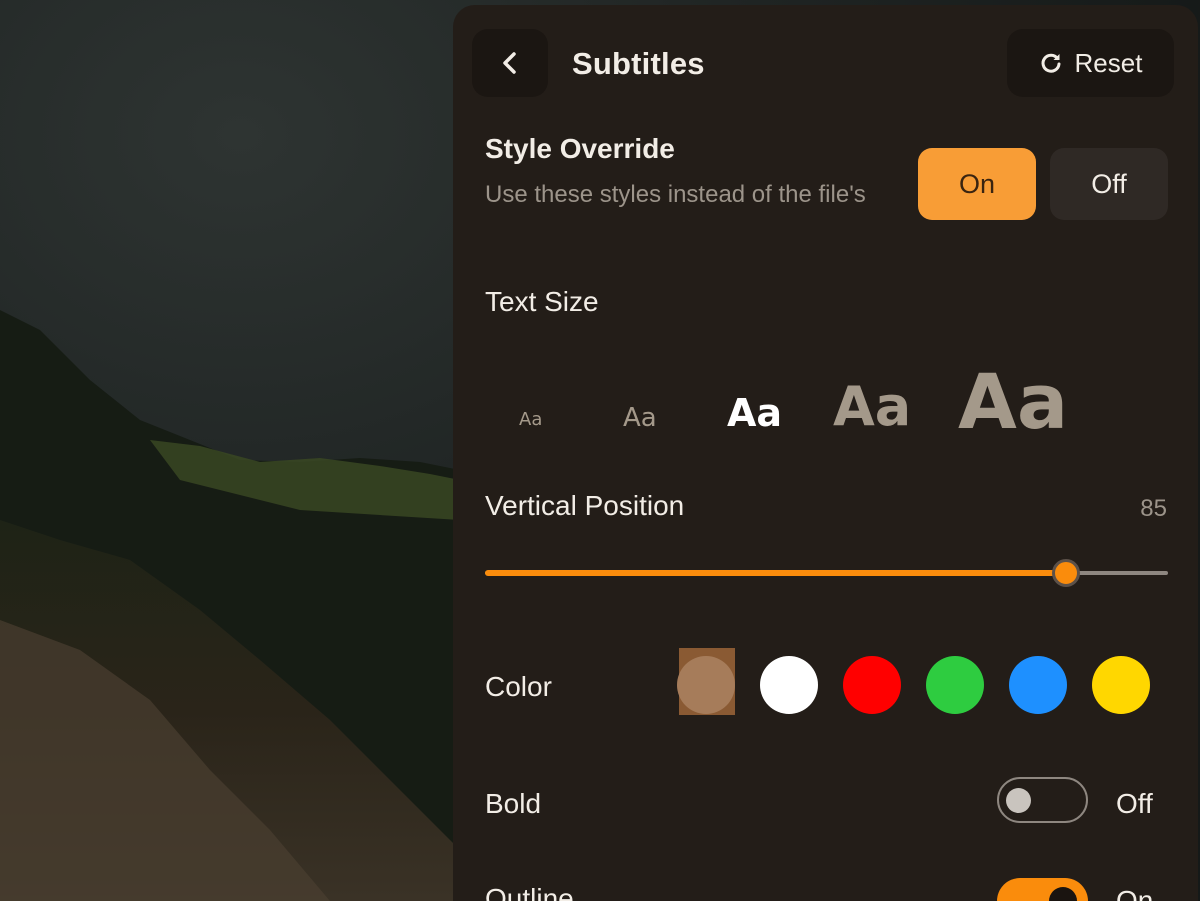 The image size is (1200, 901). I want to click on outline-toggle, so click(1042, 889).